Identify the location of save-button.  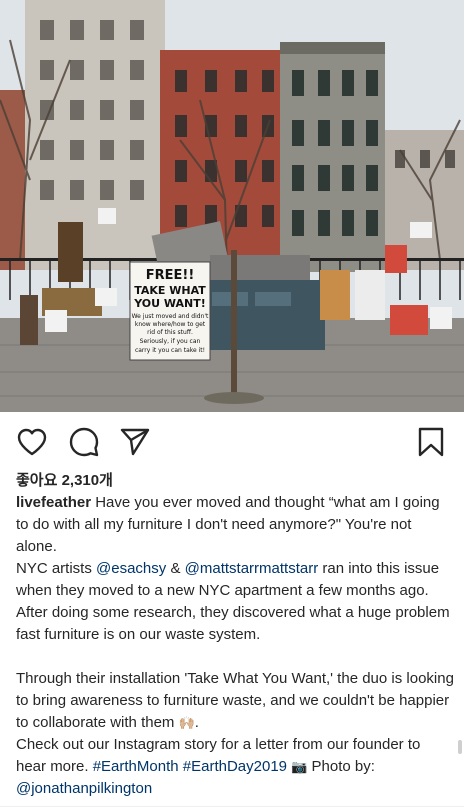
(431, 442).